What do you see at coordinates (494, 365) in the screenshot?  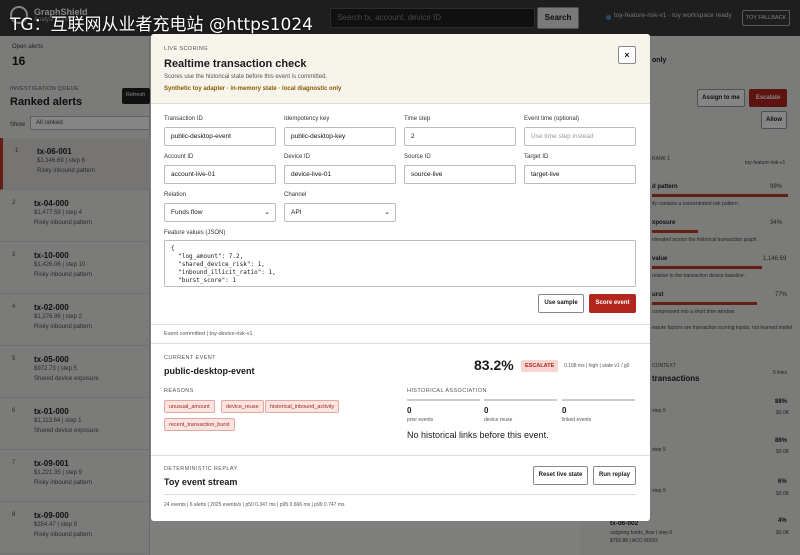 I see `risk-score: 83.2%` at bounding box center [494, 365].